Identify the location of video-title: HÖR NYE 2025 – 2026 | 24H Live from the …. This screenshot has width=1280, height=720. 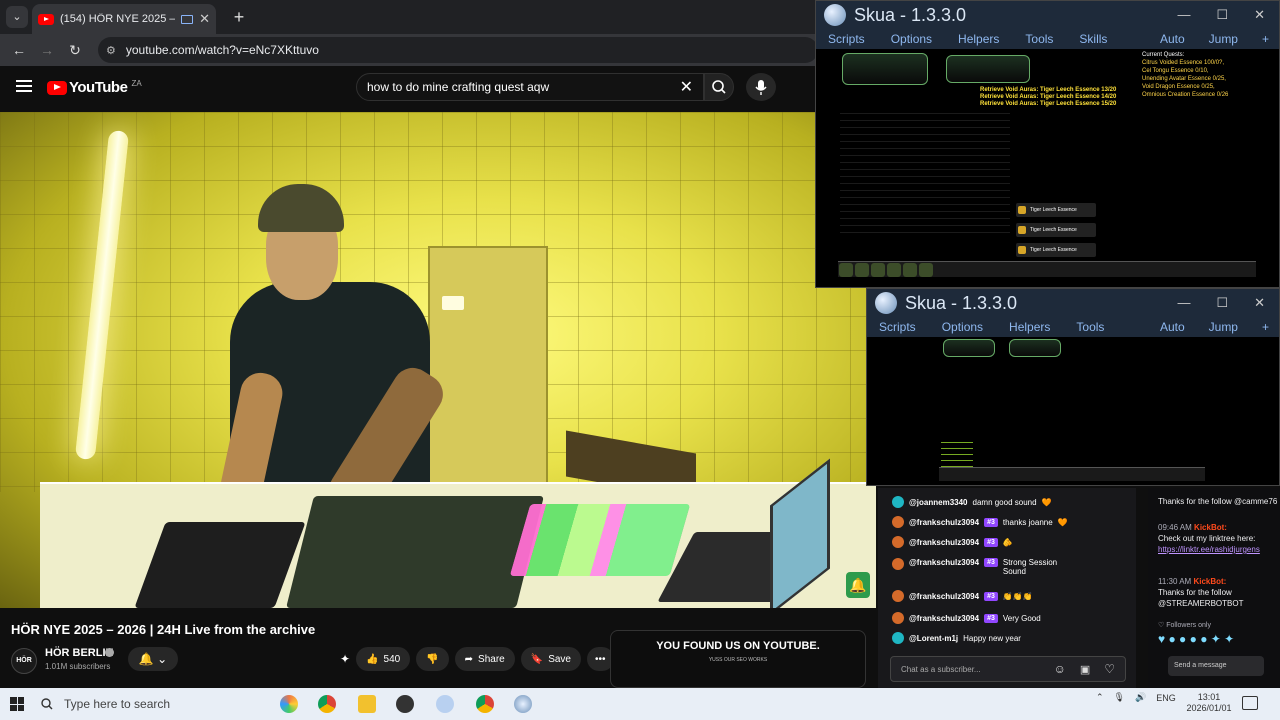
(163, 629).